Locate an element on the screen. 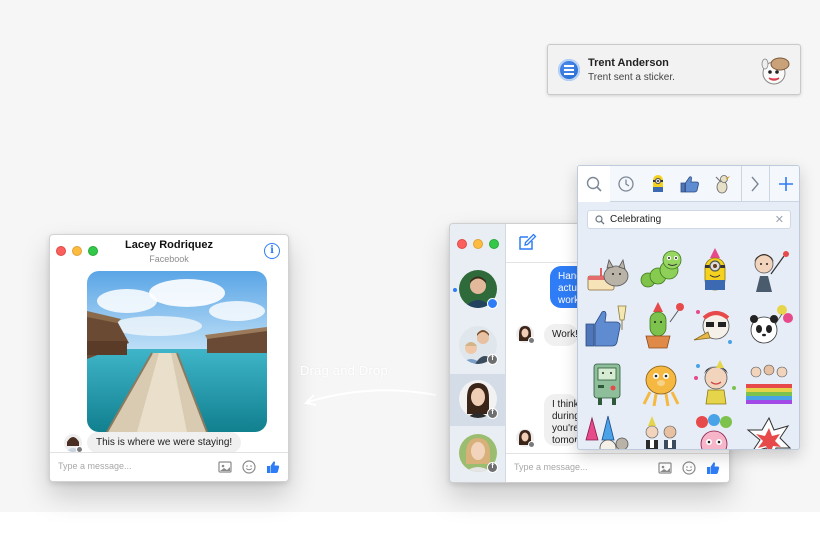 This screenshot has height=552, width=820. message-line: you're is located at coordinates (565, 428).